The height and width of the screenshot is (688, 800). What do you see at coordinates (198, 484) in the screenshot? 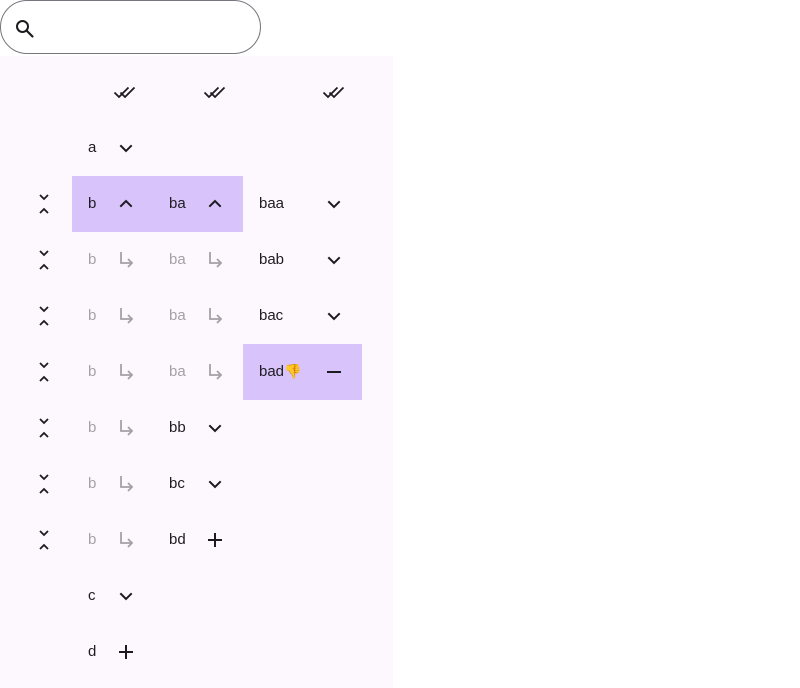
I see `tree-node-bc: bc` at bounding box center [198, 484].